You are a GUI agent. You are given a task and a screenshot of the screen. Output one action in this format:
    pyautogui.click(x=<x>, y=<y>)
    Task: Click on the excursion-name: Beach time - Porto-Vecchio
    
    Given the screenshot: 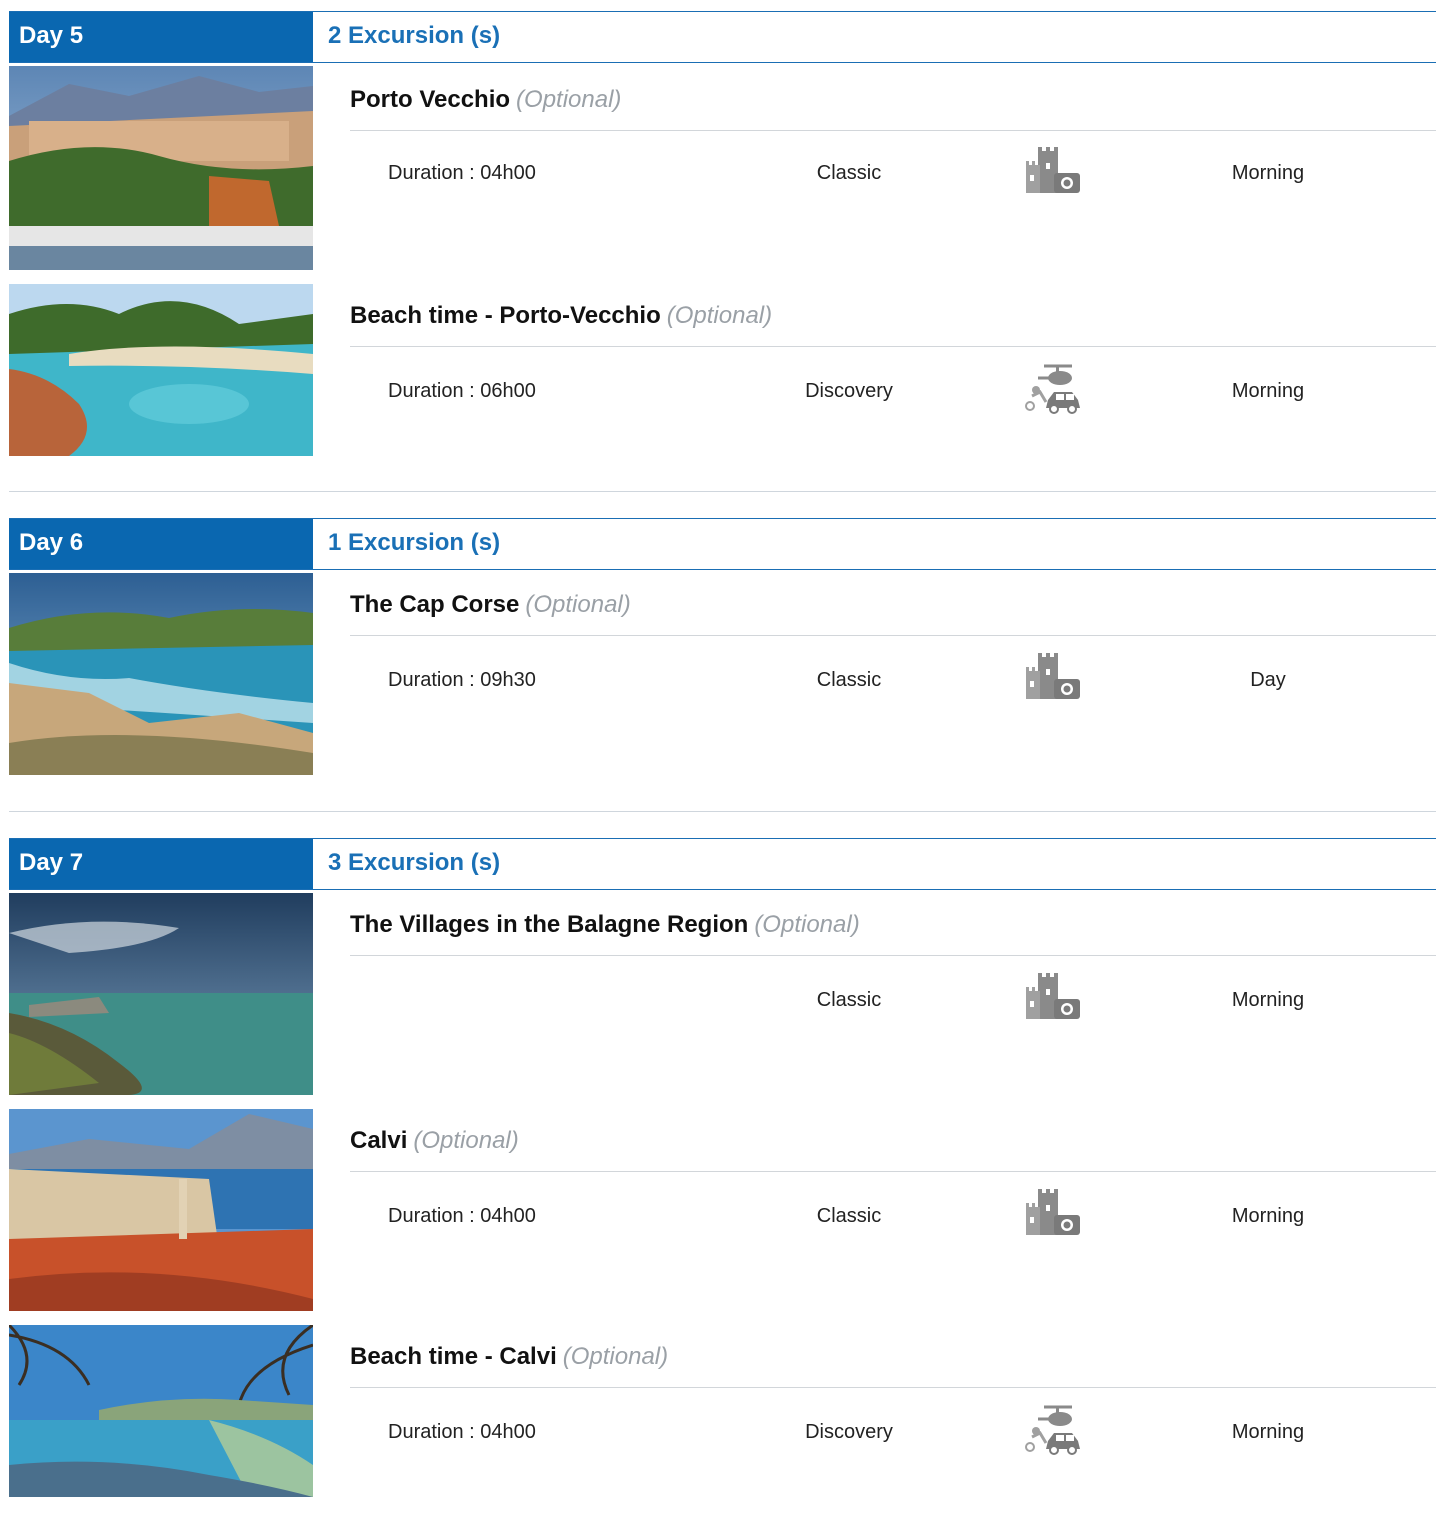 What is the action you would take?
    pyautogui.click(x=505, y=315)
    